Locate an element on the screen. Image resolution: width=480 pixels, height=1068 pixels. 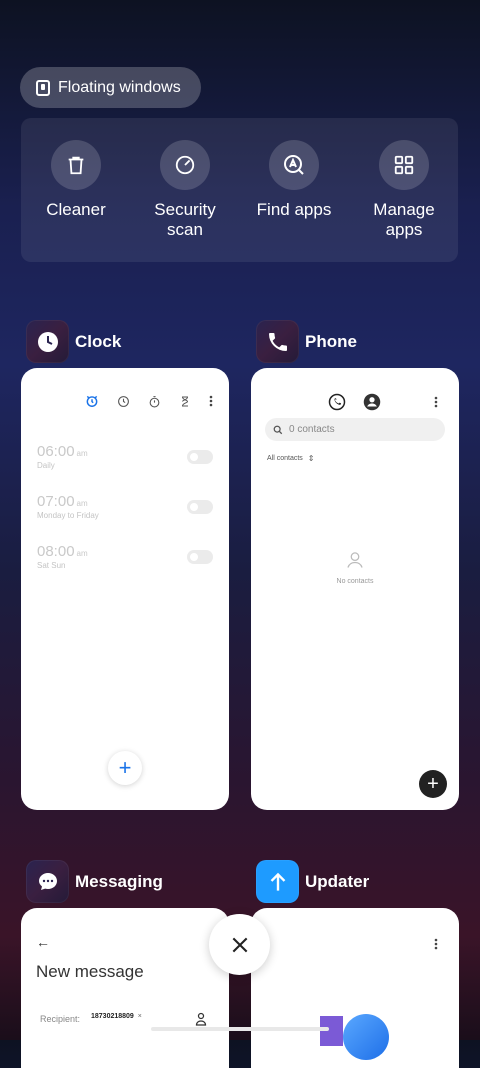
search-icon is located at coordinates (278, 429).